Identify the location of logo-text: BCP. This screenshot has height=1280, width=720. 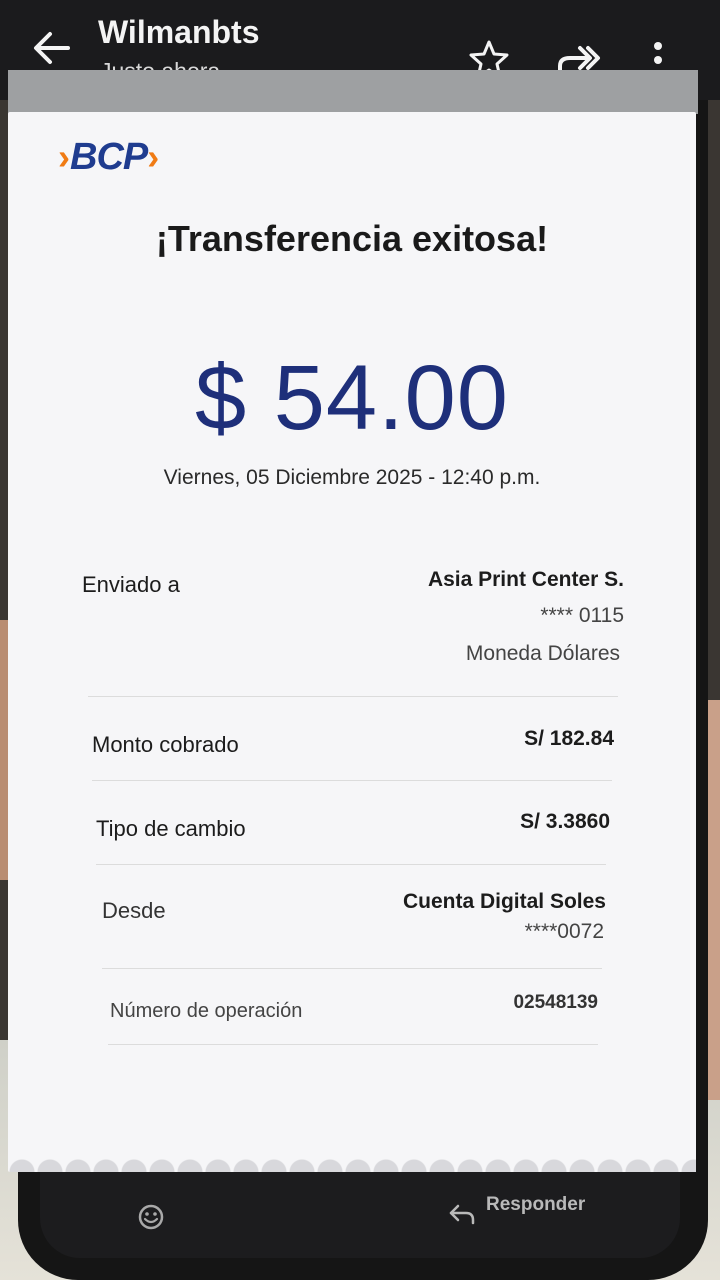
(109, 156).